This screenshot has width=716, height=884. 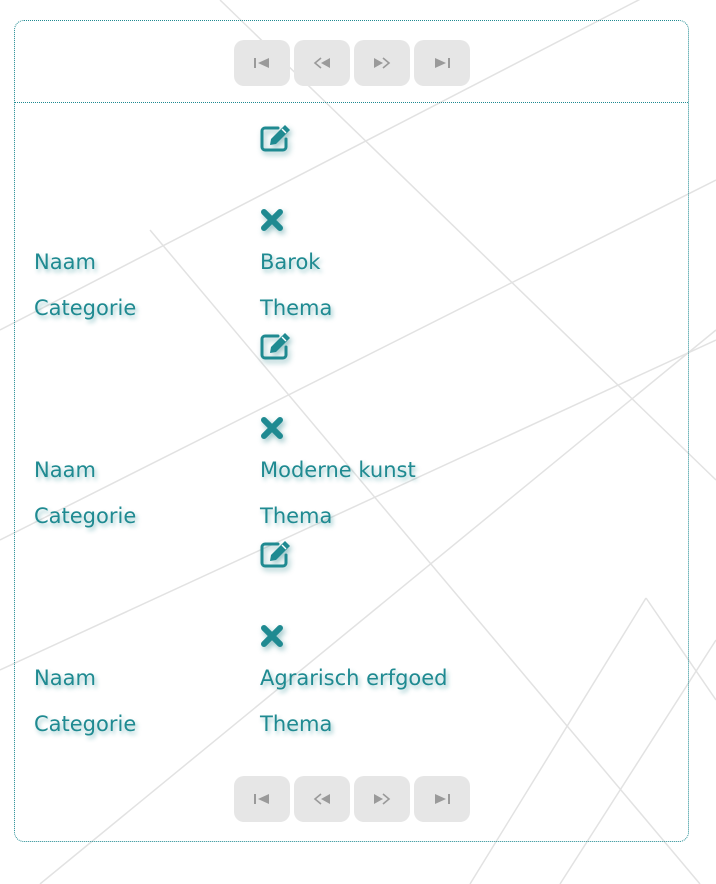 I want to click on naam-value: Barok, so click(x=290, y=262).